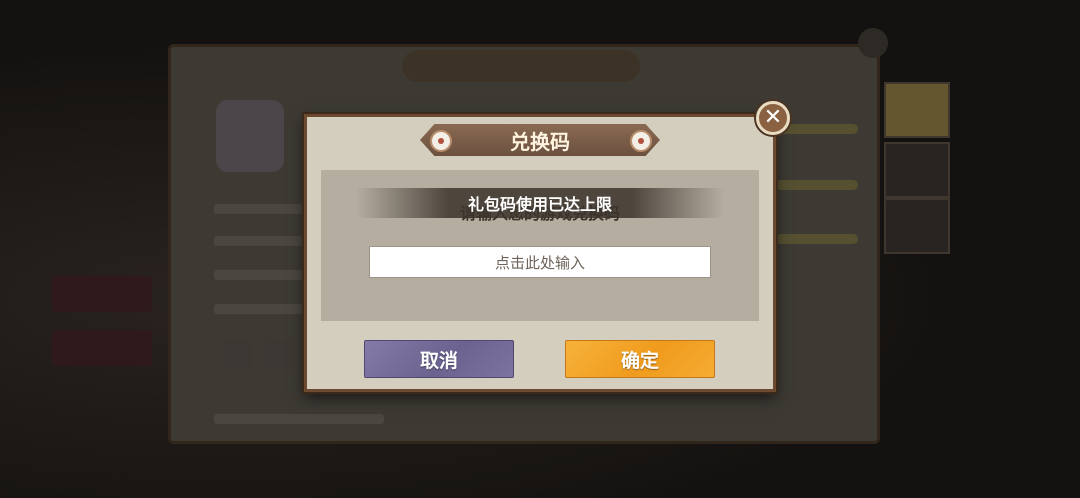  I want to click on close-button: ✕, so click(773, 118).